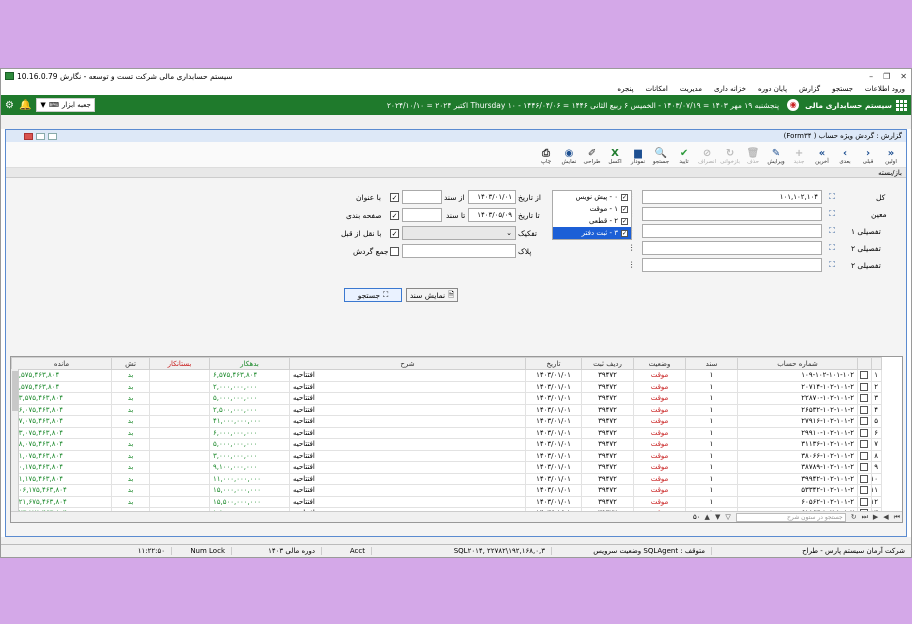  Describe the element at coordinates (492, 215) in the screenshot. I see `to-date-input: ۱۴۰۳/۰۵/۰۹` at that location.